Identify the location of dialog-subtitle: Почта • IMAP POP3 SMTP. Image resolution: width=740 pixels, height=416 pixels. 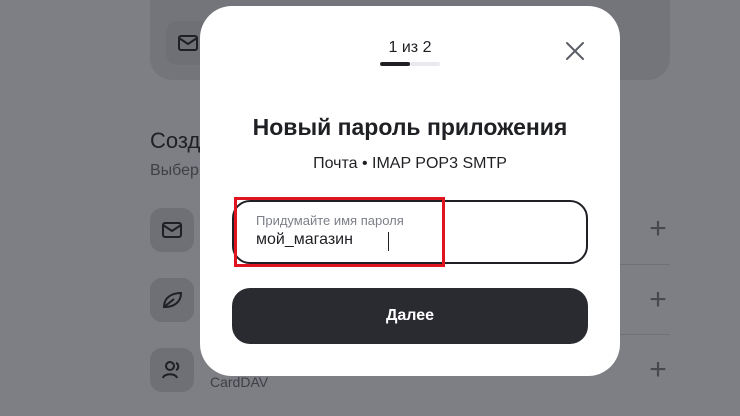
(410, 163).